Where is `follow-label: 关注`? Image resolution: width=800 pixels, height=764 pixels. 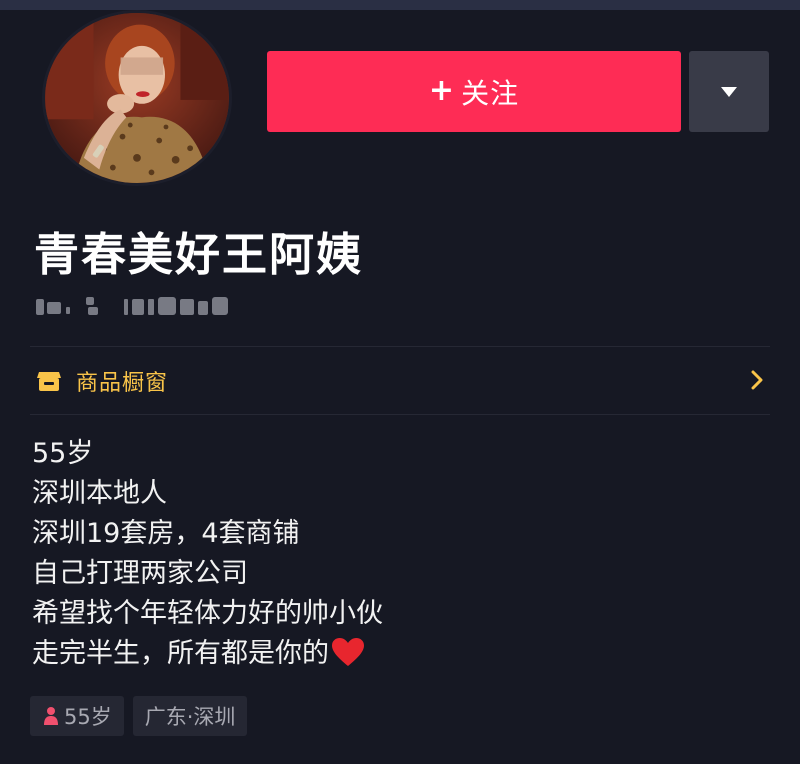
follow-label: 关注 is located at coordinates (490, 93).